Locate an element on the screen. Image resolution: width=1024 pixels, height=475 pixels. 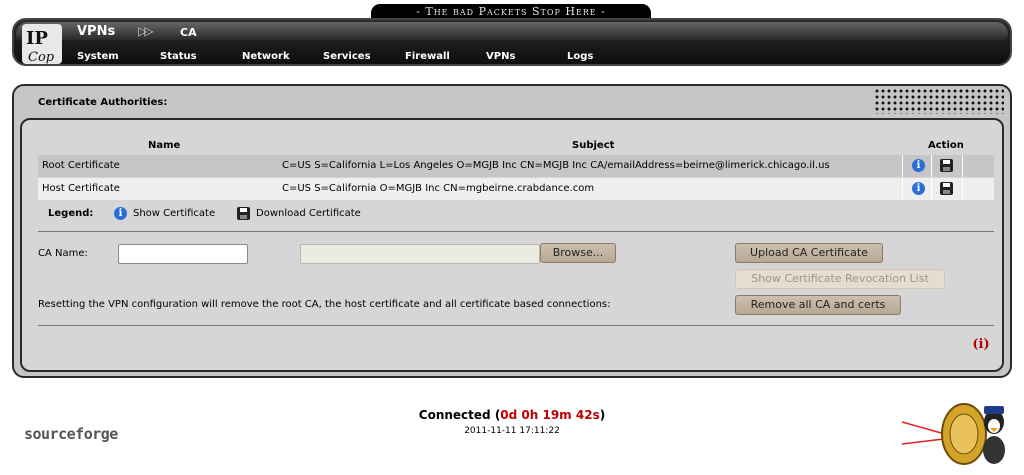
connection-status: Connected (0d 0h 19m 42s) is located at coordinates (512, 415).